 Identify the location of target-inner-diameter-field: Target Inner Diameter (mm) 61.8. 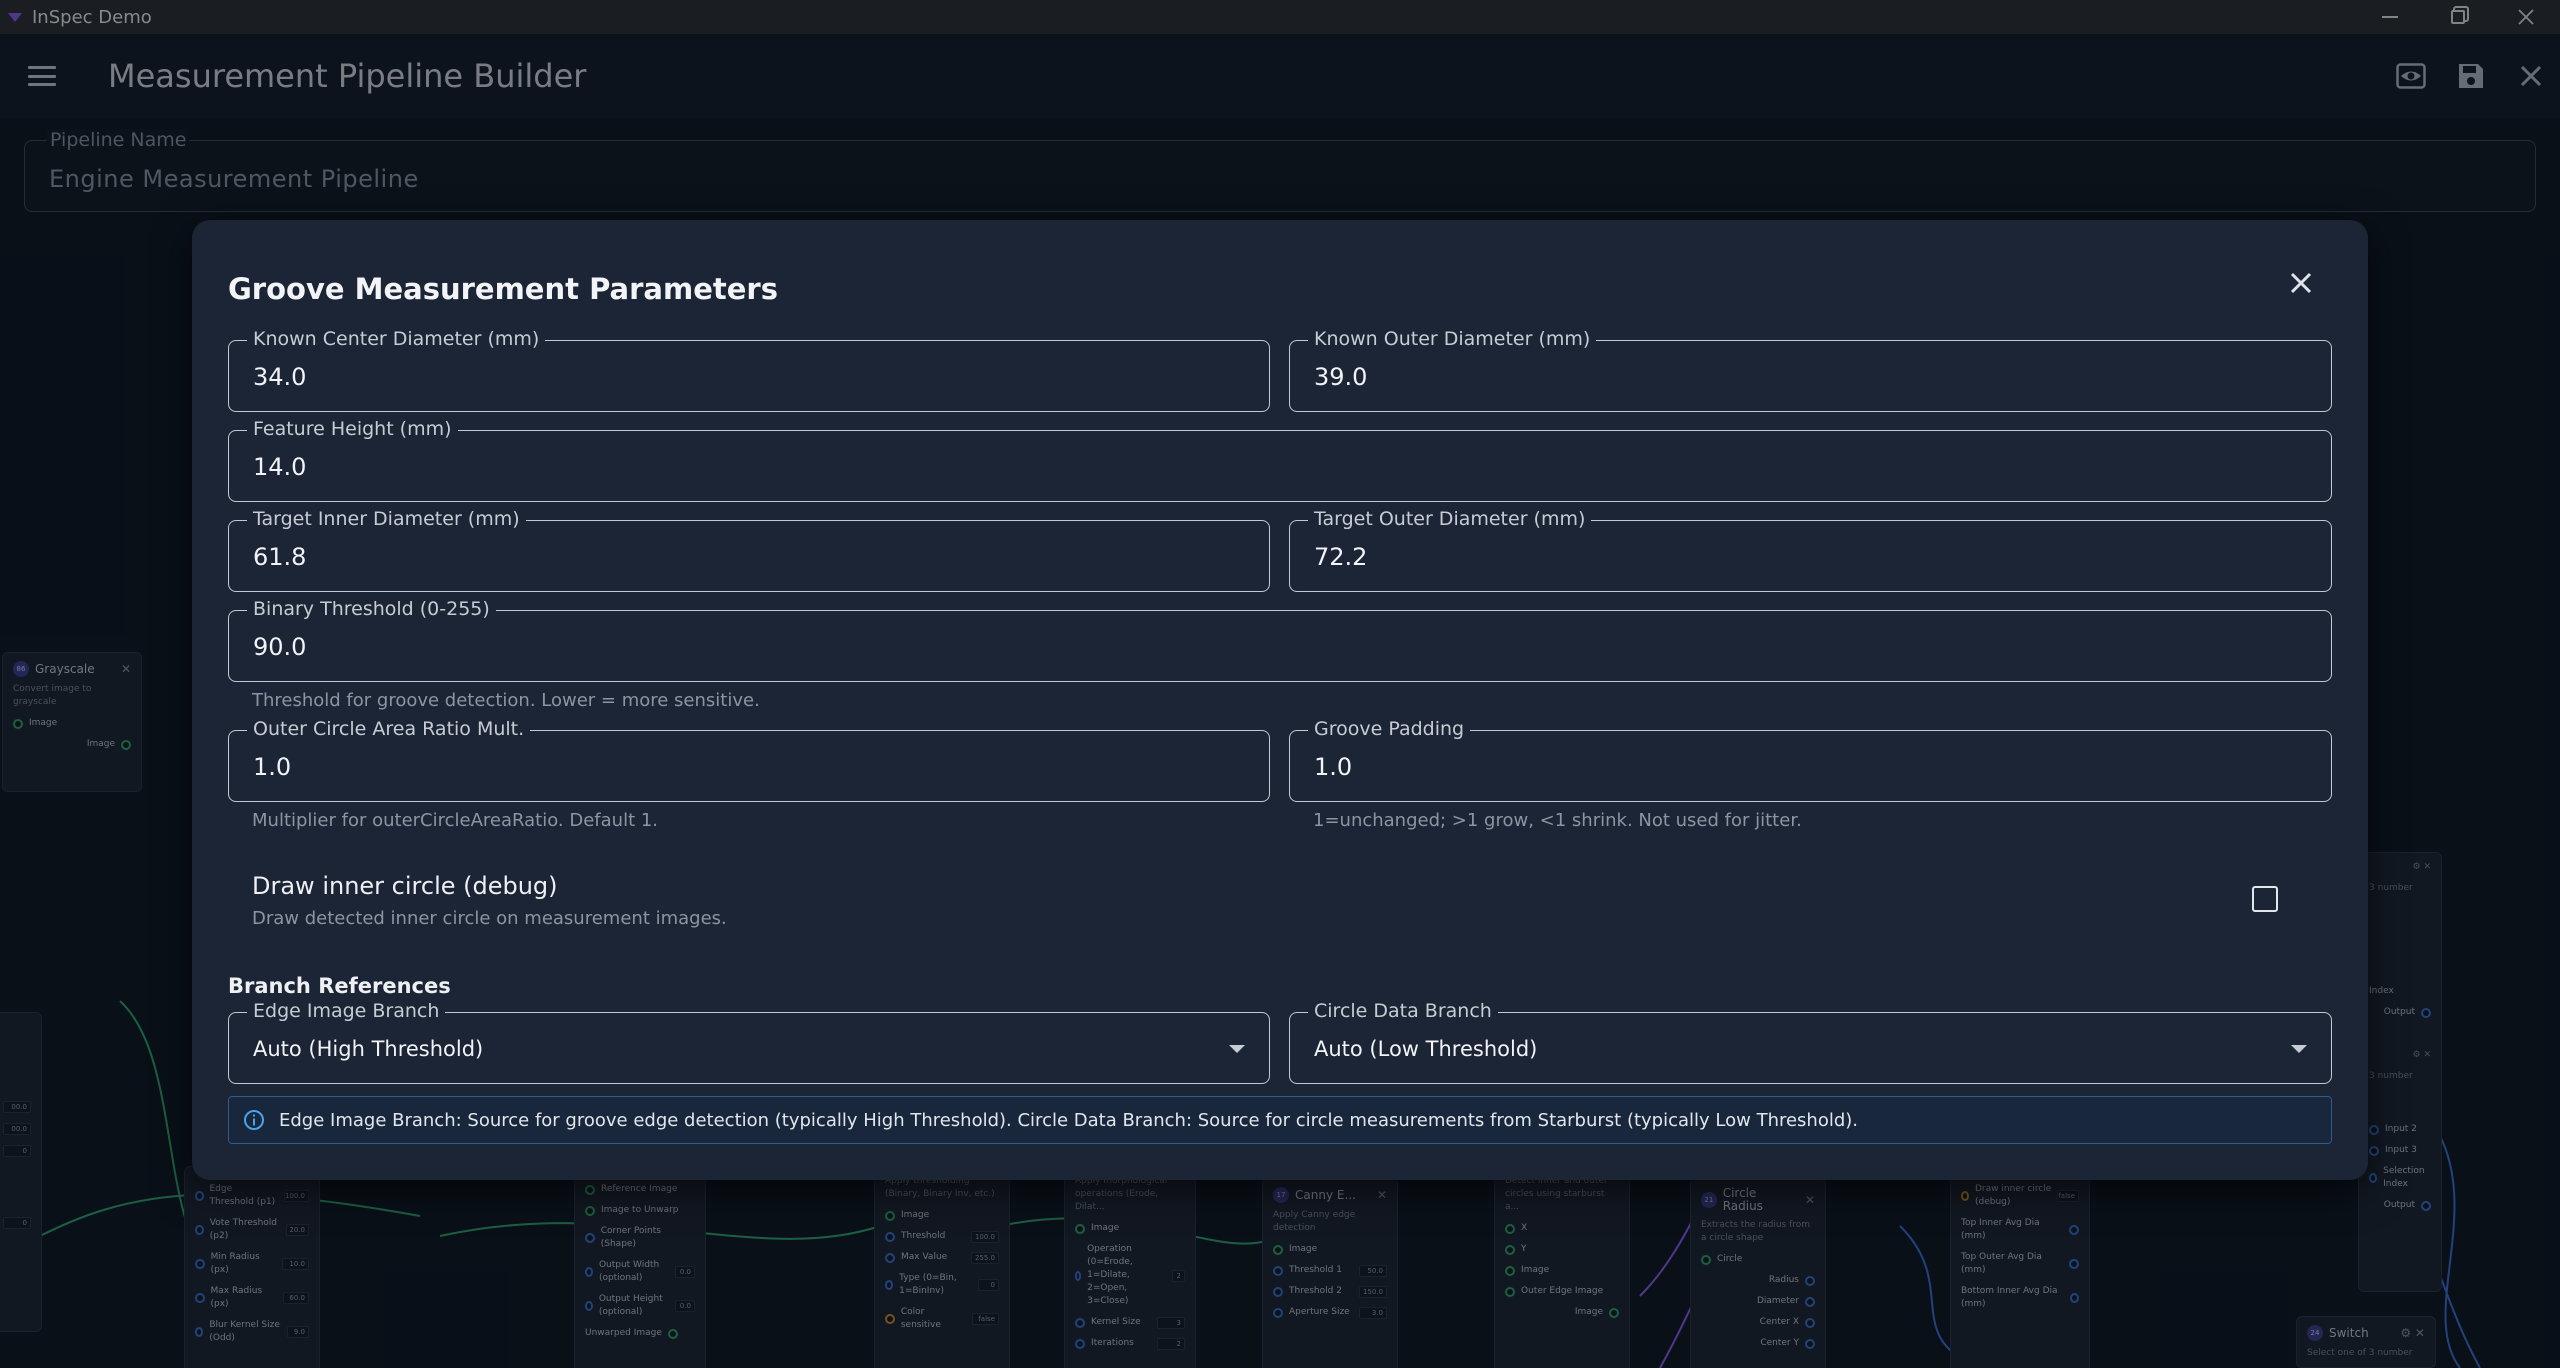
(749, 550).